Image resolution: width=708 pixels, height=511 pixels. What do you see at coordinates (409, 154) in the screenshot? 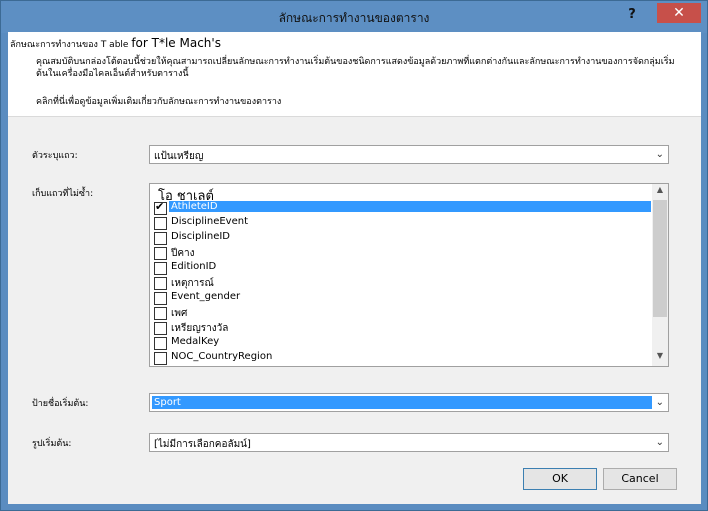
I see `row-identifier-dropdown: แป้นเหรียญ ⌄` at bounding box center [409, 154].